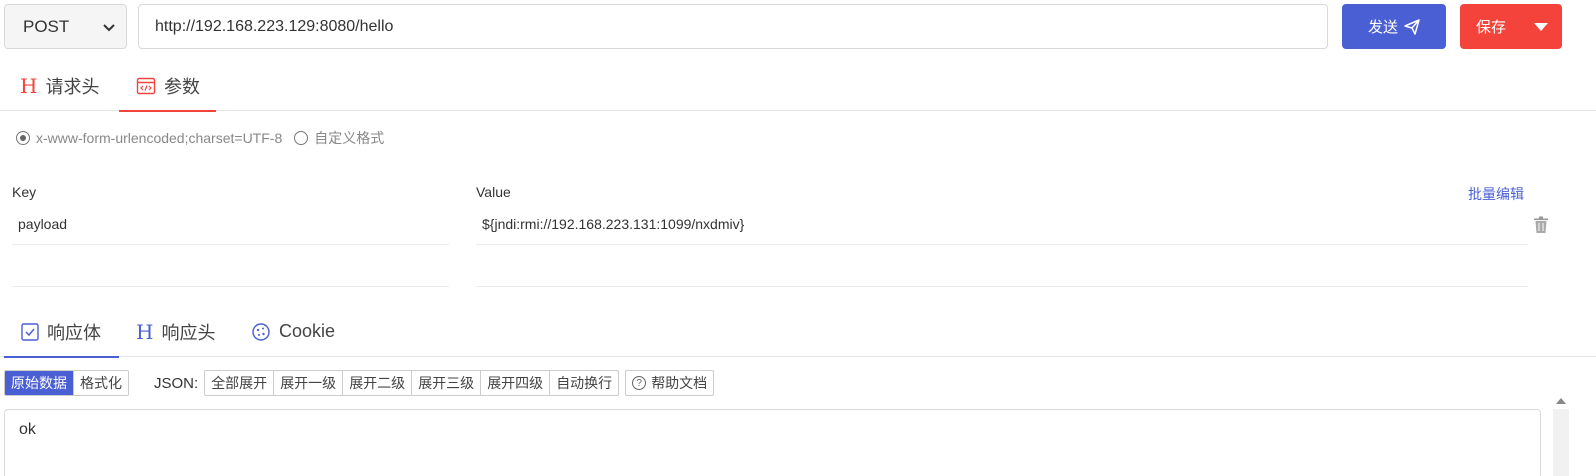  What do you see at coordinates (146, 85) in the screenshot?
I see `code-window-icon` at bounding box center [146, 85].